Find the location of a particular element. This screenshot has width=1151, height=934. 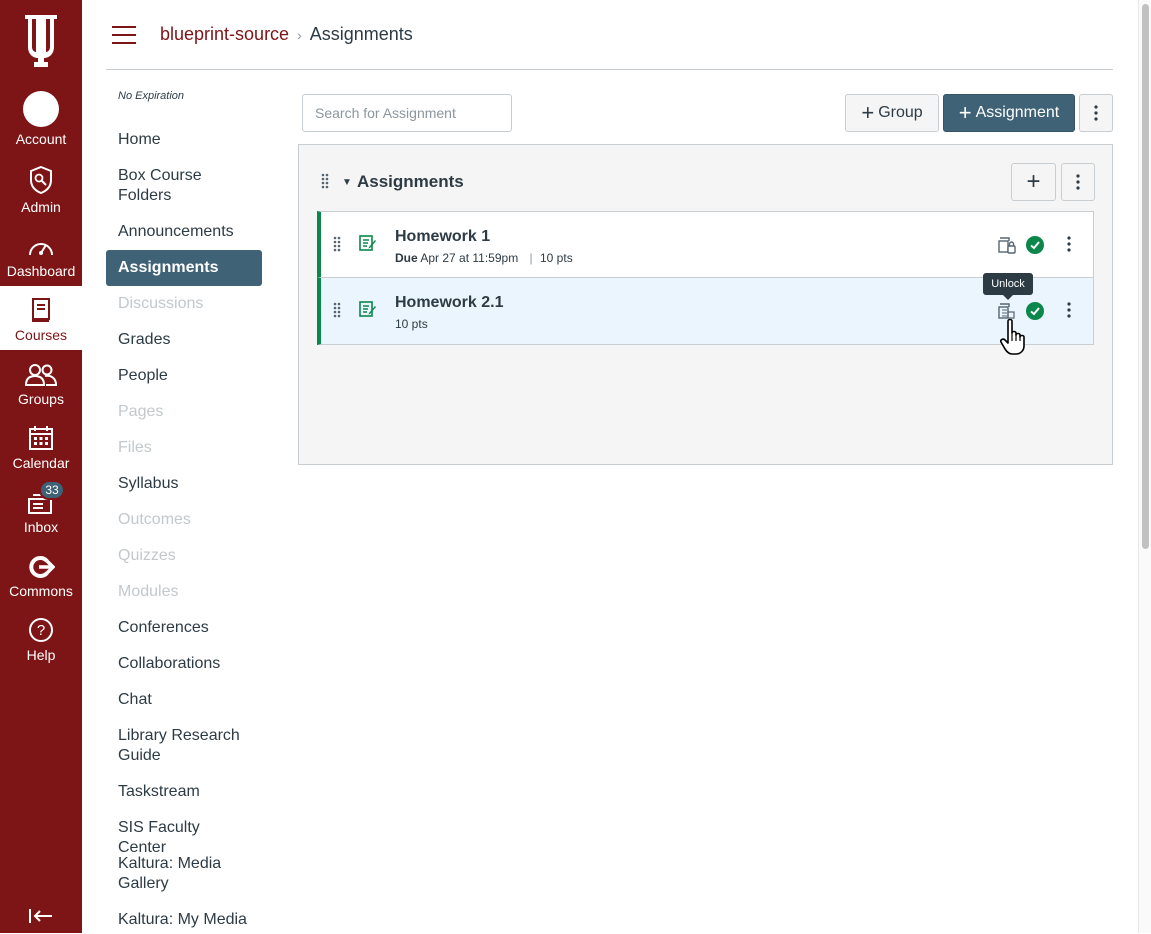

course-nav-pages: Pages is located at coordinates (184, 412).